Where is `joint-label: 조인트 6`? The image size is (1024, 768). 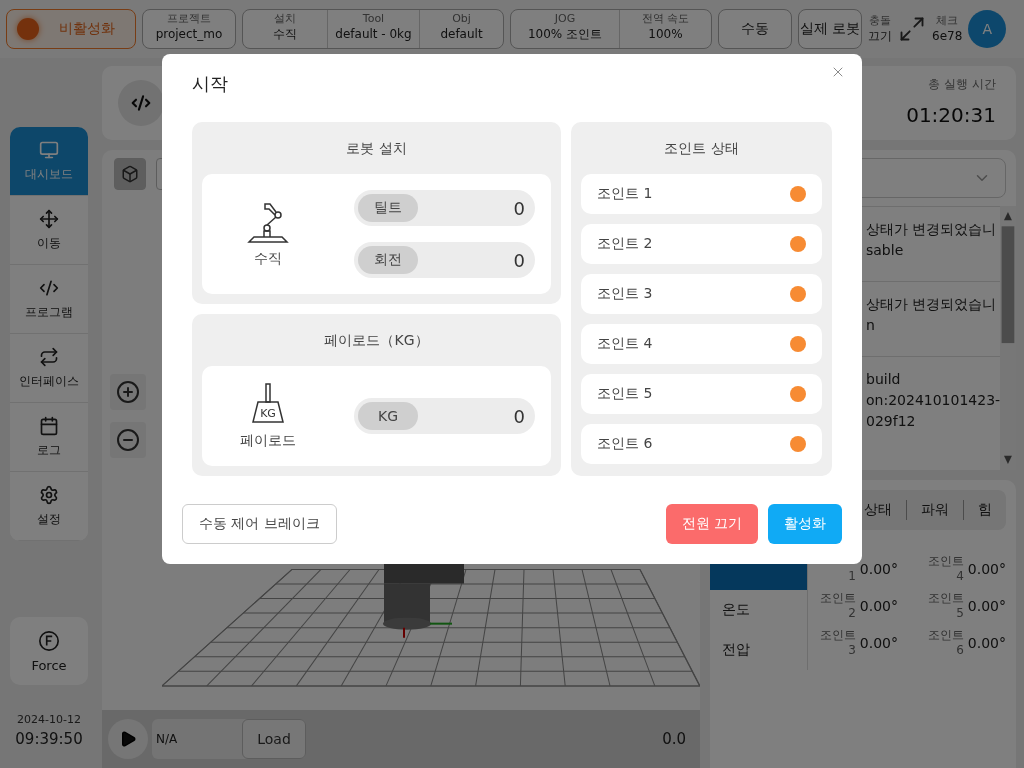
joint-label: 조인트 6 is located at coordinates (945, 642).